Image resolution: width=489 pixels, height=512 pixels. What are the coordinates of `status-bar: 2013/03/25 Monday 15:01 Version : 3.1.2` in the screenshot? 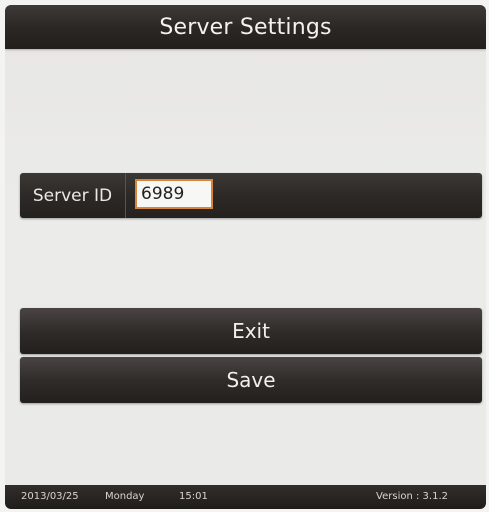 It's located at (245, 497).